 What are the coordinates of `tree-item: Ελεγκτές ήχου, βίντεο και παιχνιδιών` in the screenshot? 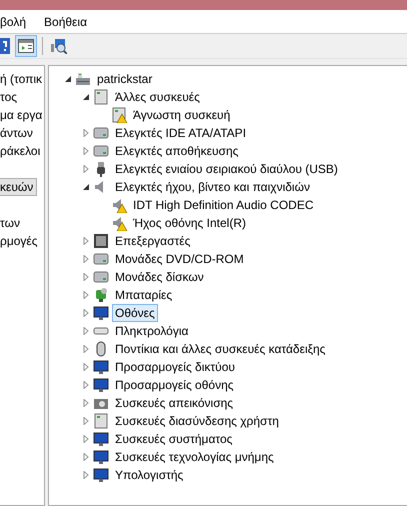 It's located at (212, 187).